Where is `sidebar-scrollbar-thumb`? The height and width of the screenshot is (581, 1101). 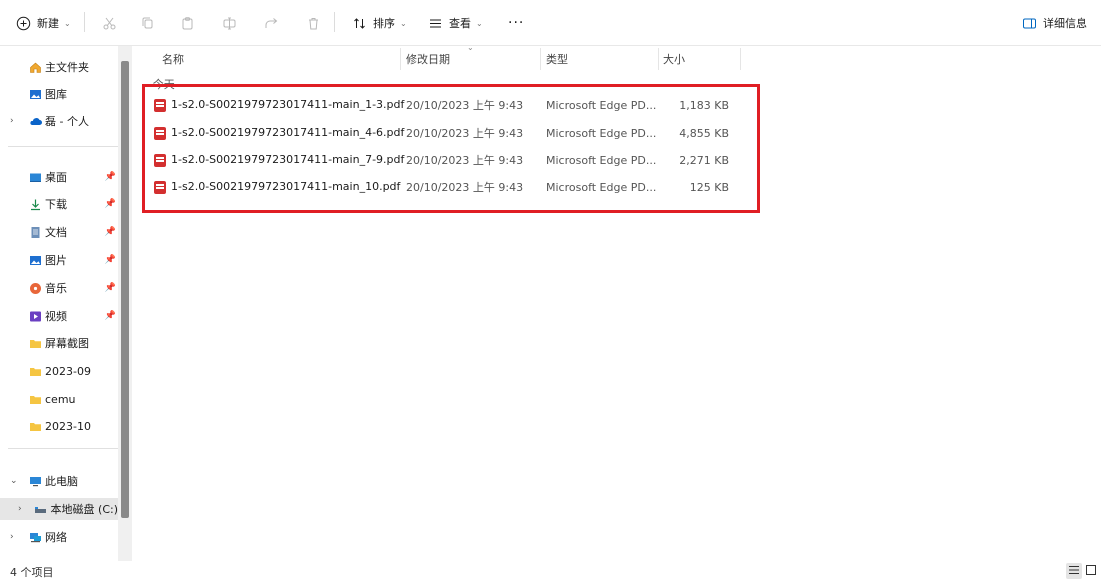
sidebar-scrollbar-thumb is located at coordinates (125, 289).